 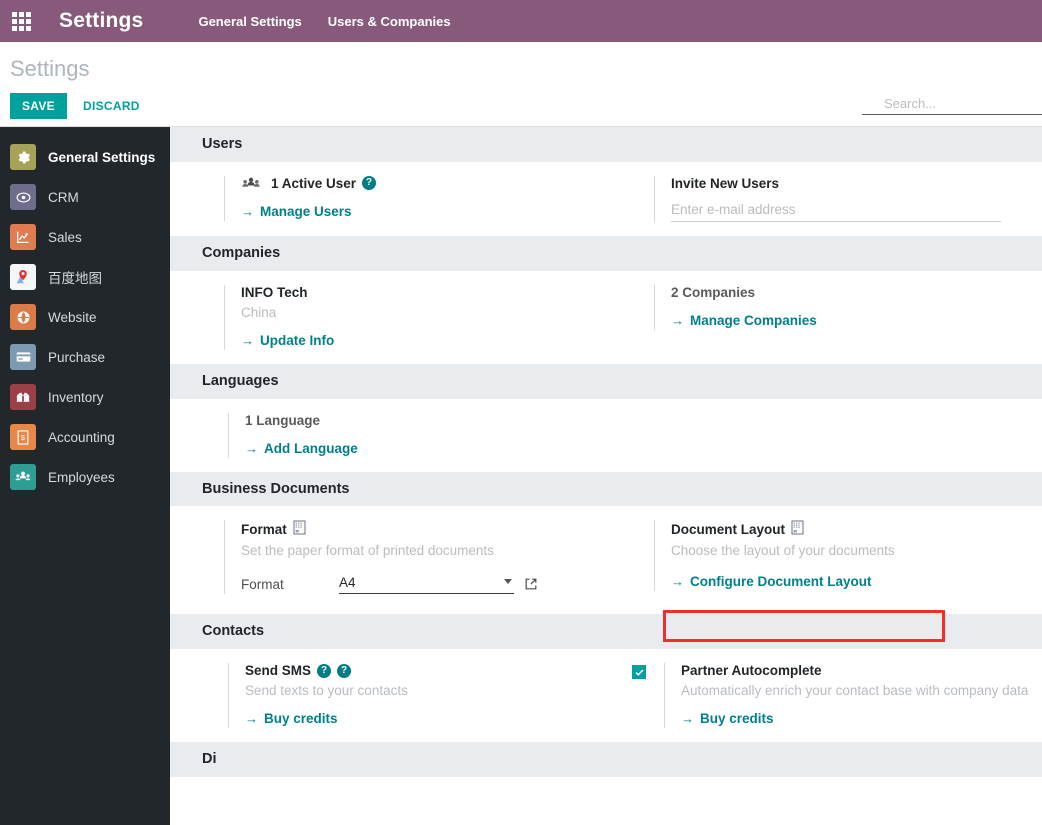 I want to click on section-heading-next-partial: Di, so click(x=606, y=760).